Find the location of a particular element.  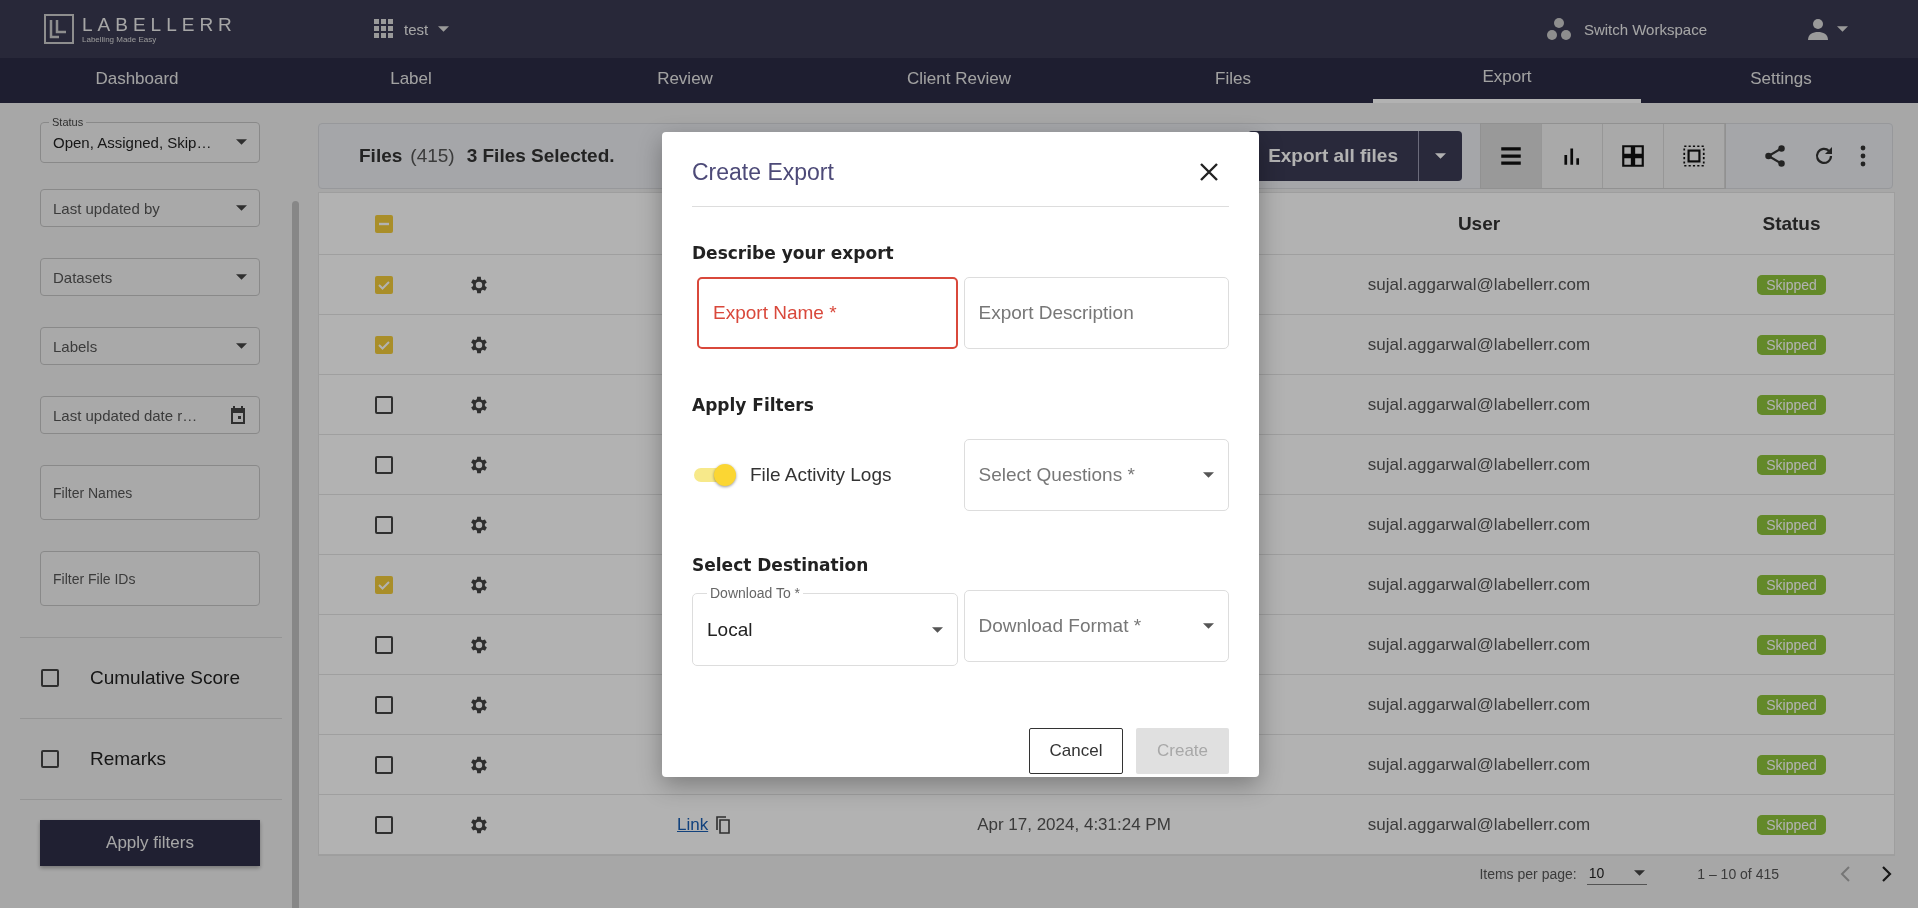

select-field: Select Questions * is located at coordinates (1096, 475).